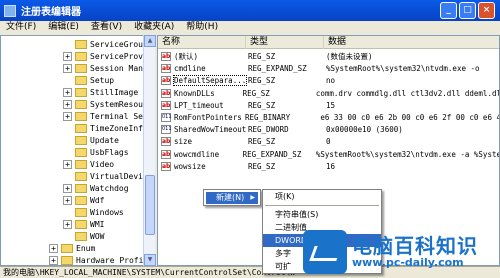 The height and width of the screenshot is (278, 500). I want to click on value-type-cell: REG_DWORD, so click(268, 130).